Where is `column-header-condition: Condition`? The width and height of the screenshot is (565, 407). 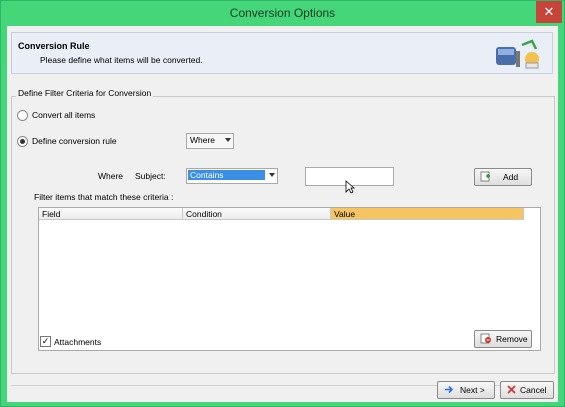 column-header-condition: Condition is located at coordinates (257, 214).